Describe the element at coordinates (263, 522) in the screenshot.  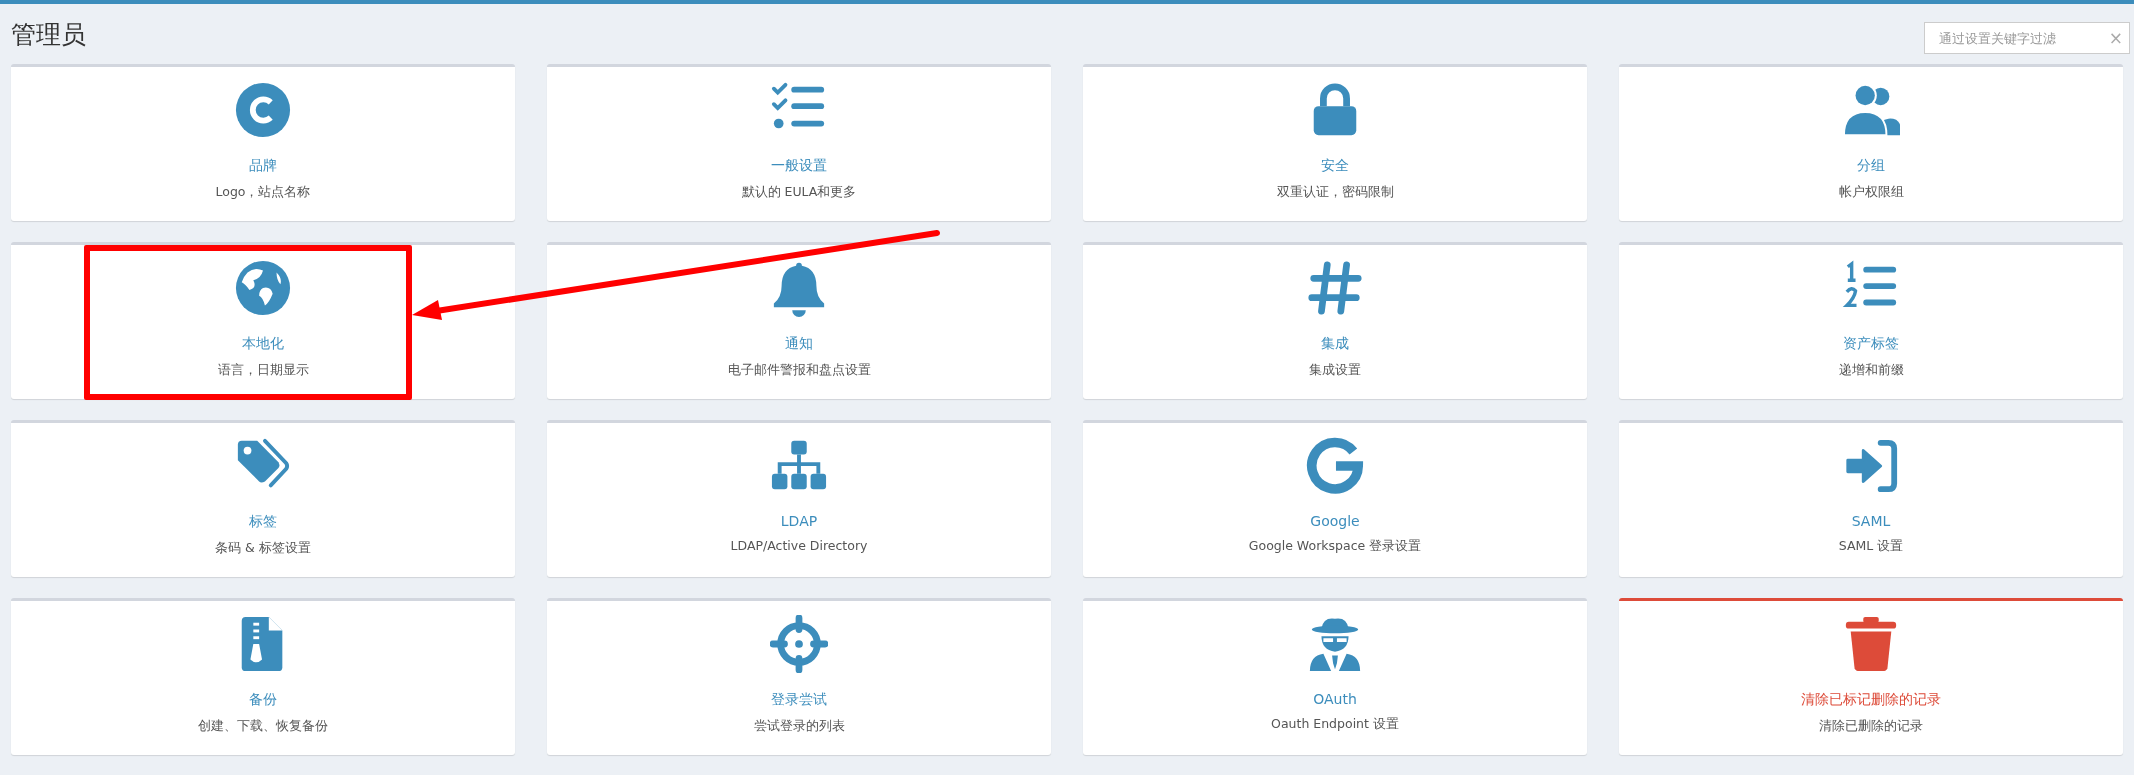
I see `card-title-link: 标签` at that location.